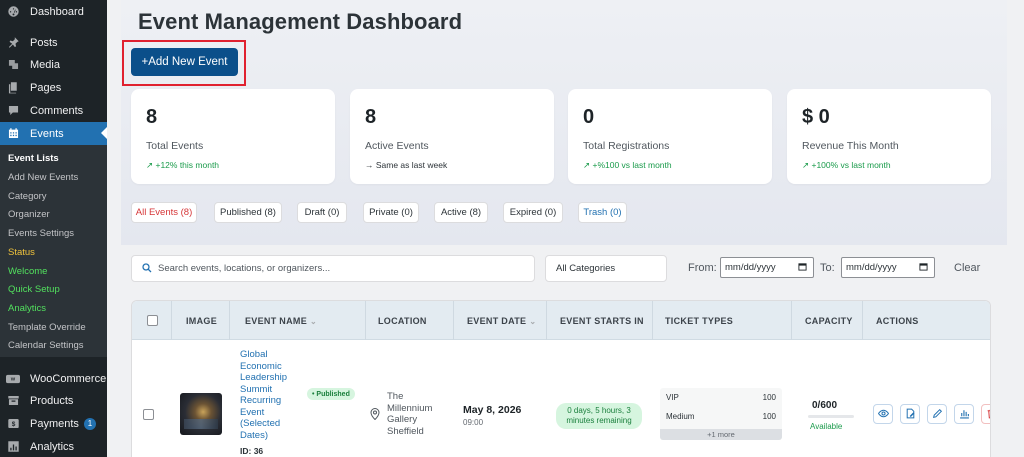 This screenshot has height=457, width=1024. Describe the element at coordinates (589, 117) in the screenshot. I see `stat-value: 0` at that location.